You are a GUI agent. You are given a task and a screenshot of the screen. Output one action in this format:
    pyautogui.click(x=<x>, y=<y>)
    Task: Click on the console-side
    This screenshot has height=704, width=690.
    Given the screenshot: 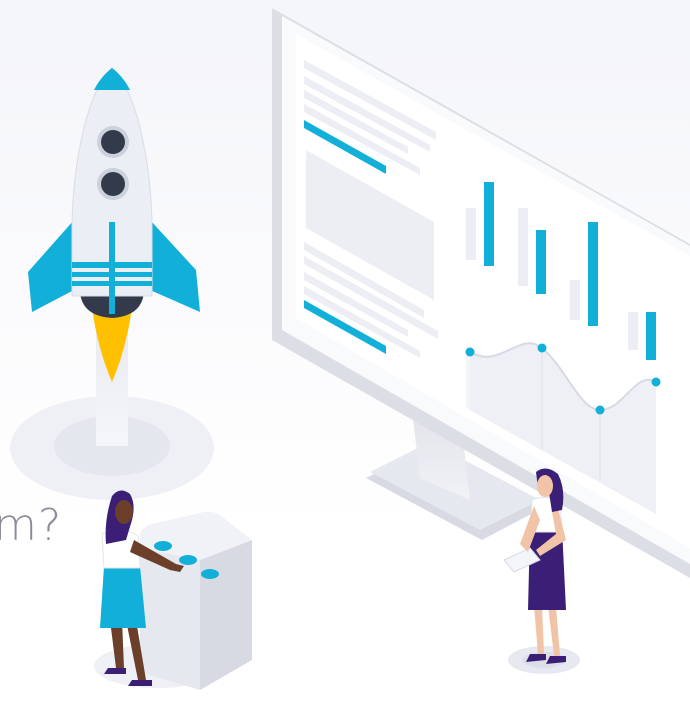 What is the action you would take?
    pyautogui.click(x=226, y=615)
    